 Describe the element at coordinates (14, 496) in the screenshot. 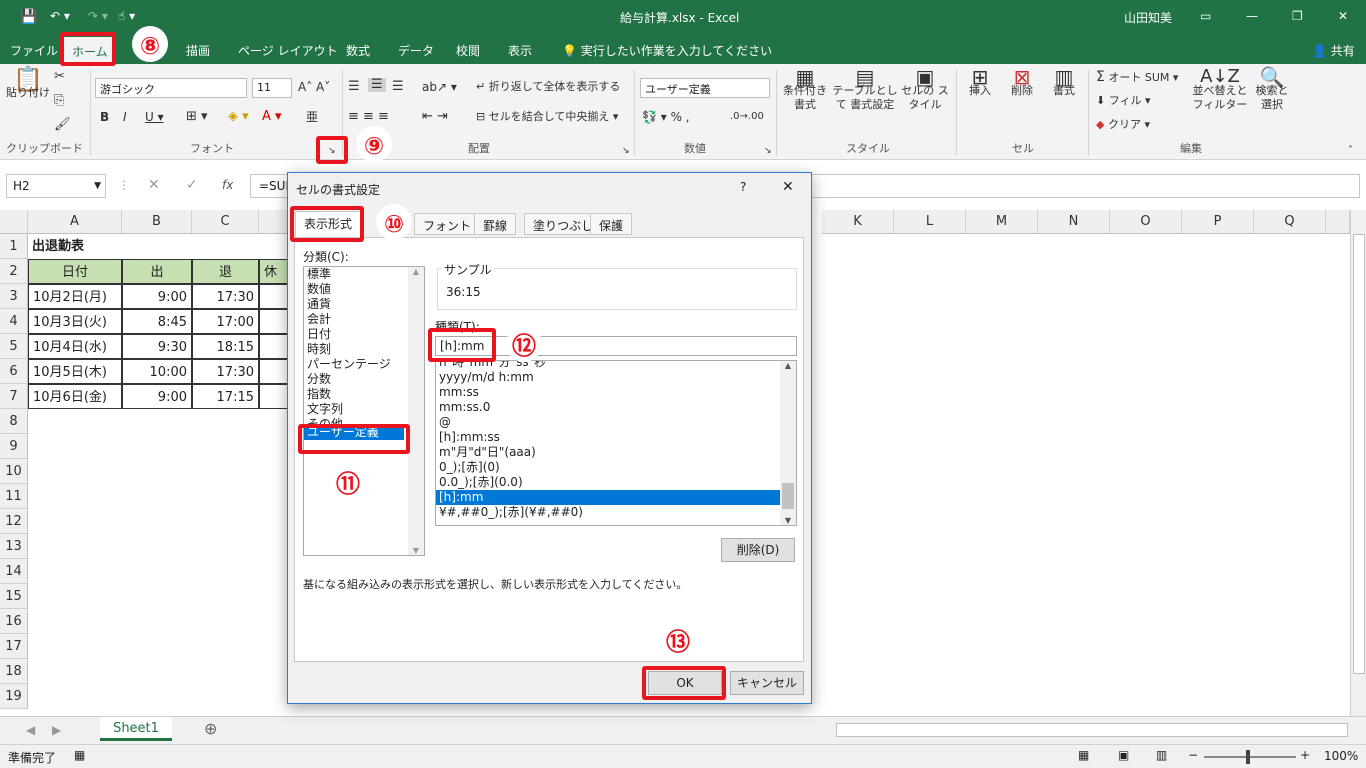

I see `row-header: 11` at that location.